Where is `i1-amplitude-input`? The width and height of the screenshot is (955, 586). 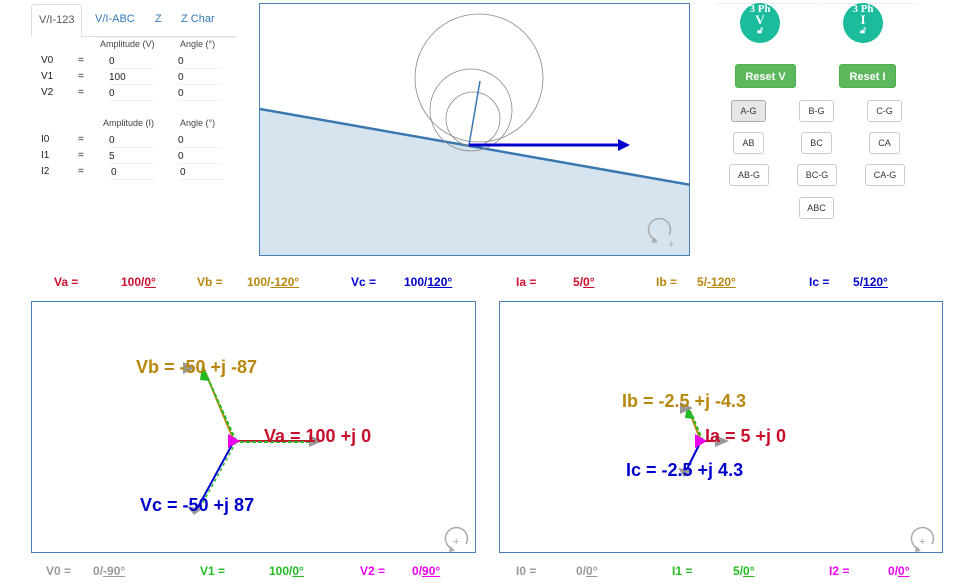
i1-amplitude-input is located at coordinates (131, 156).